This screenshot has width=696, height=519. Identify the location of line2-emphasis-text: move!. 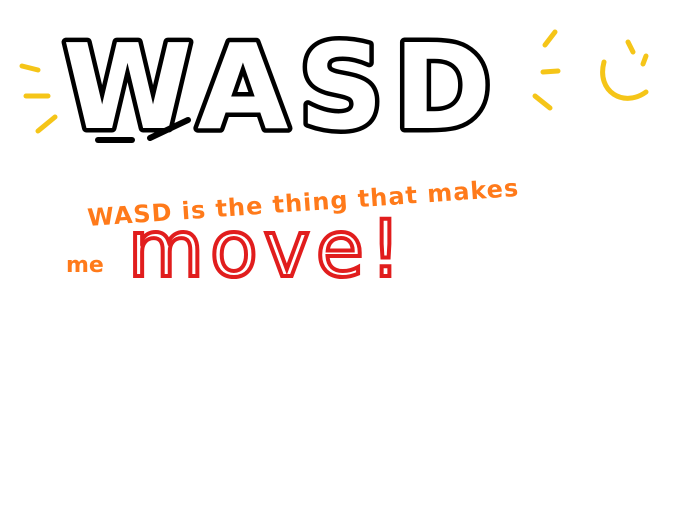
(267, 250).